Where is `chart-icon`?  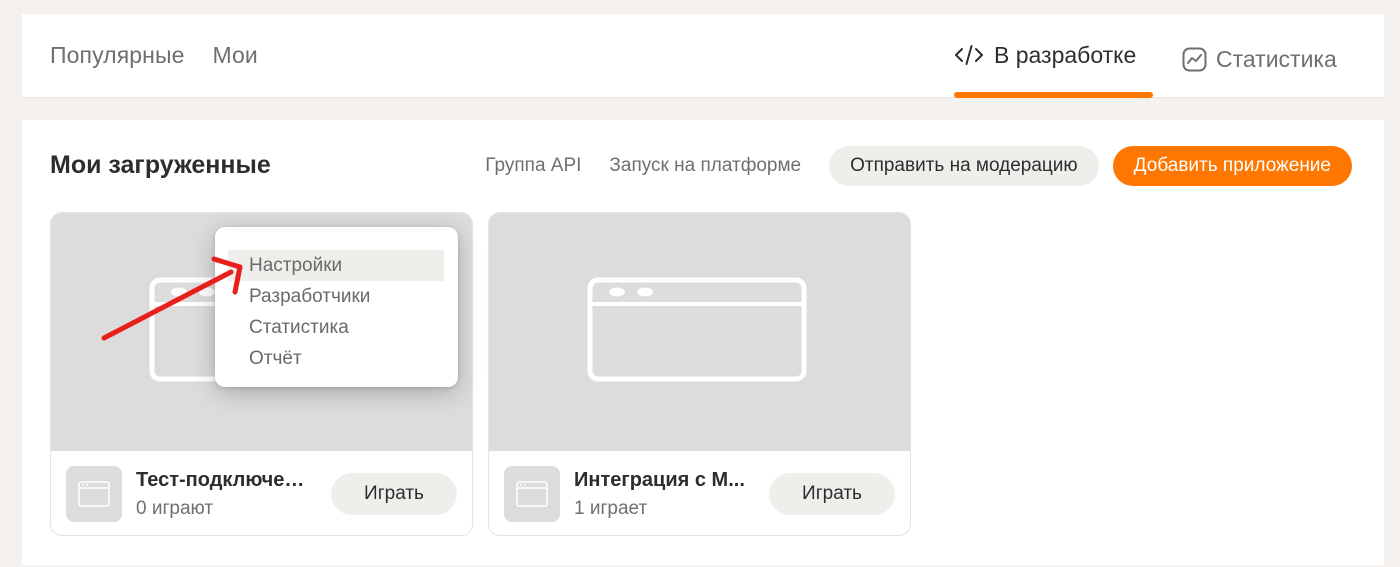
chart-icon is located at coordinates (1194, 59).